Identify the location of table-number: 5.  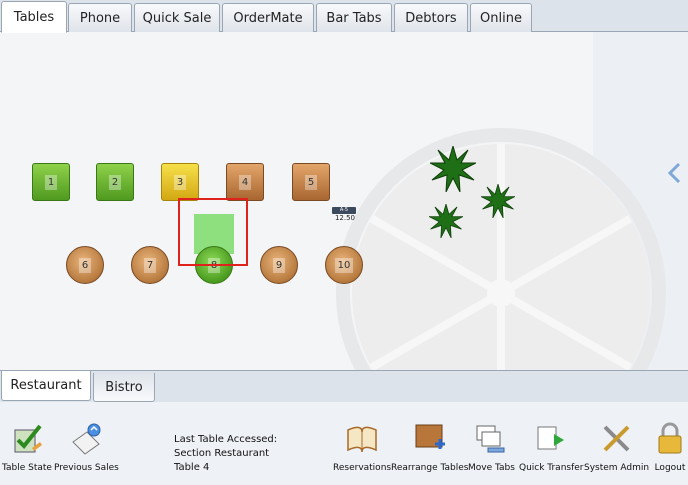
(311, 182).